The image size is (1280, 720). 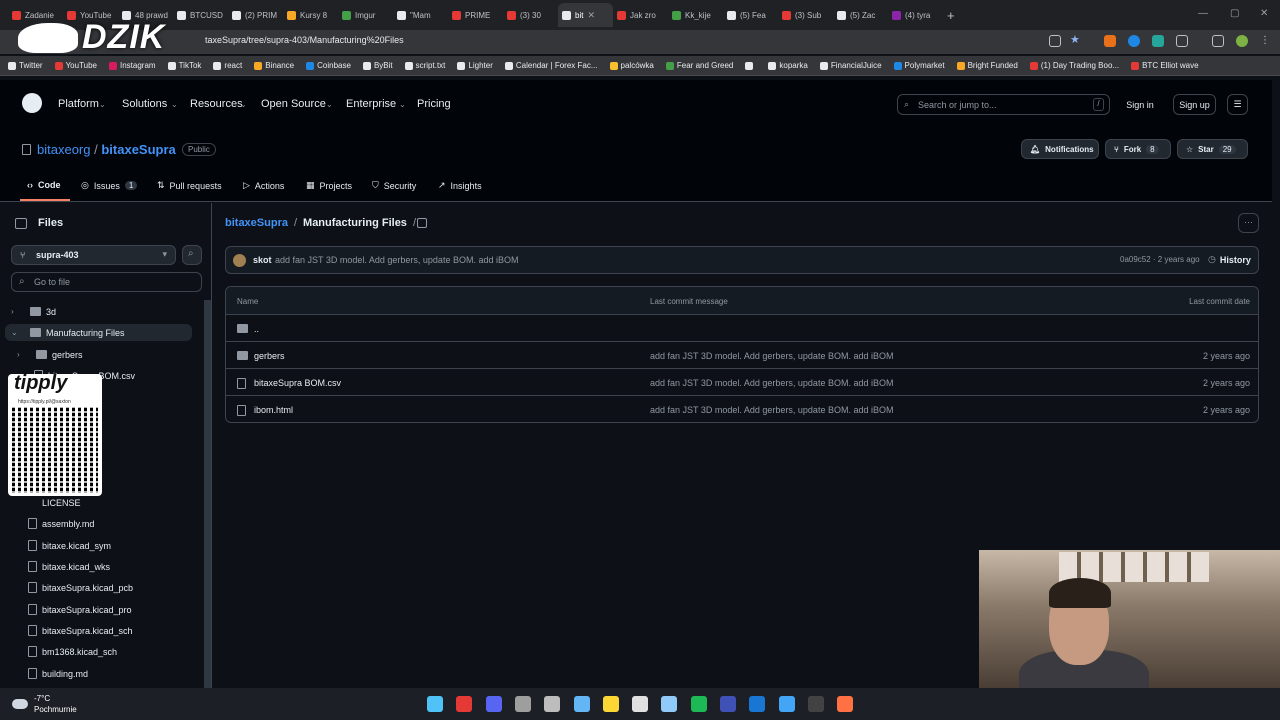 What do you see at coordinates (805, 15) in the screenshot?
I see `browser-tab: (3) Sub` at bounding box center [805, 15].